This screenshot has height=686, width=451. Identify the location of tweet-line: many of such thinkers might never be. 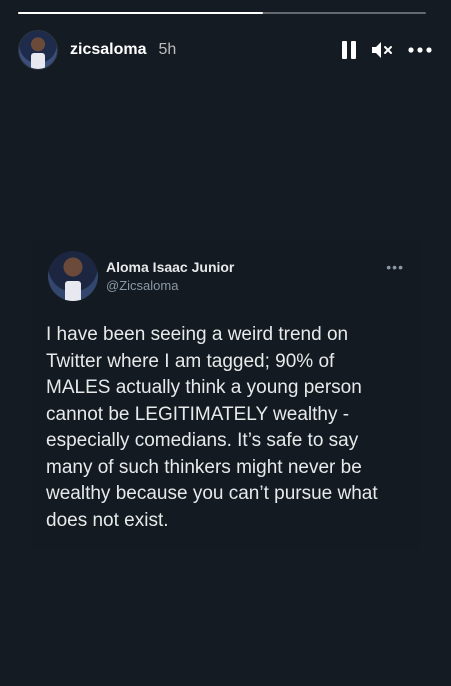
(204, 467).